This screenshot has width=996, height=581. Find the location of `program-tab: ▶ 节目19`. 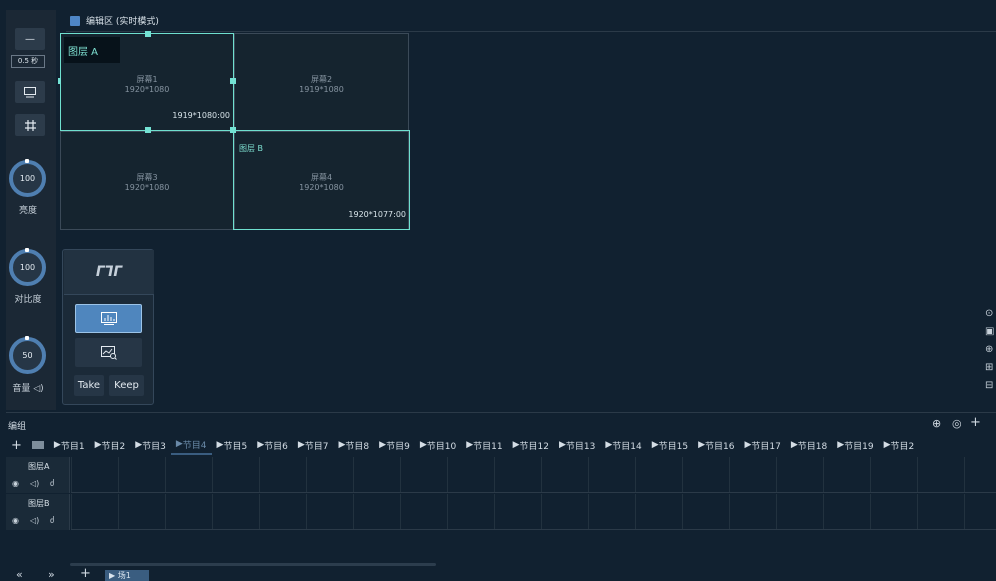

program-tab: ▶ 节目19 is located at coordinates (855, 445).